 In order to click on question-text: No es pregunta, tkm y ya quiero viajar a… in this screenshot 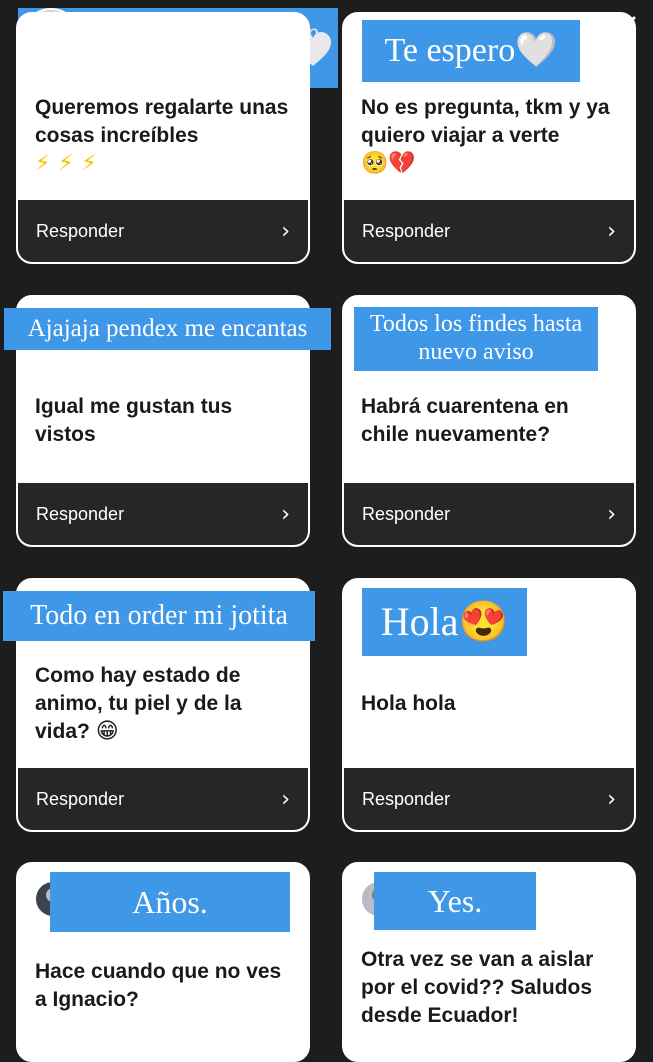, I will do `click(490, 136)`.